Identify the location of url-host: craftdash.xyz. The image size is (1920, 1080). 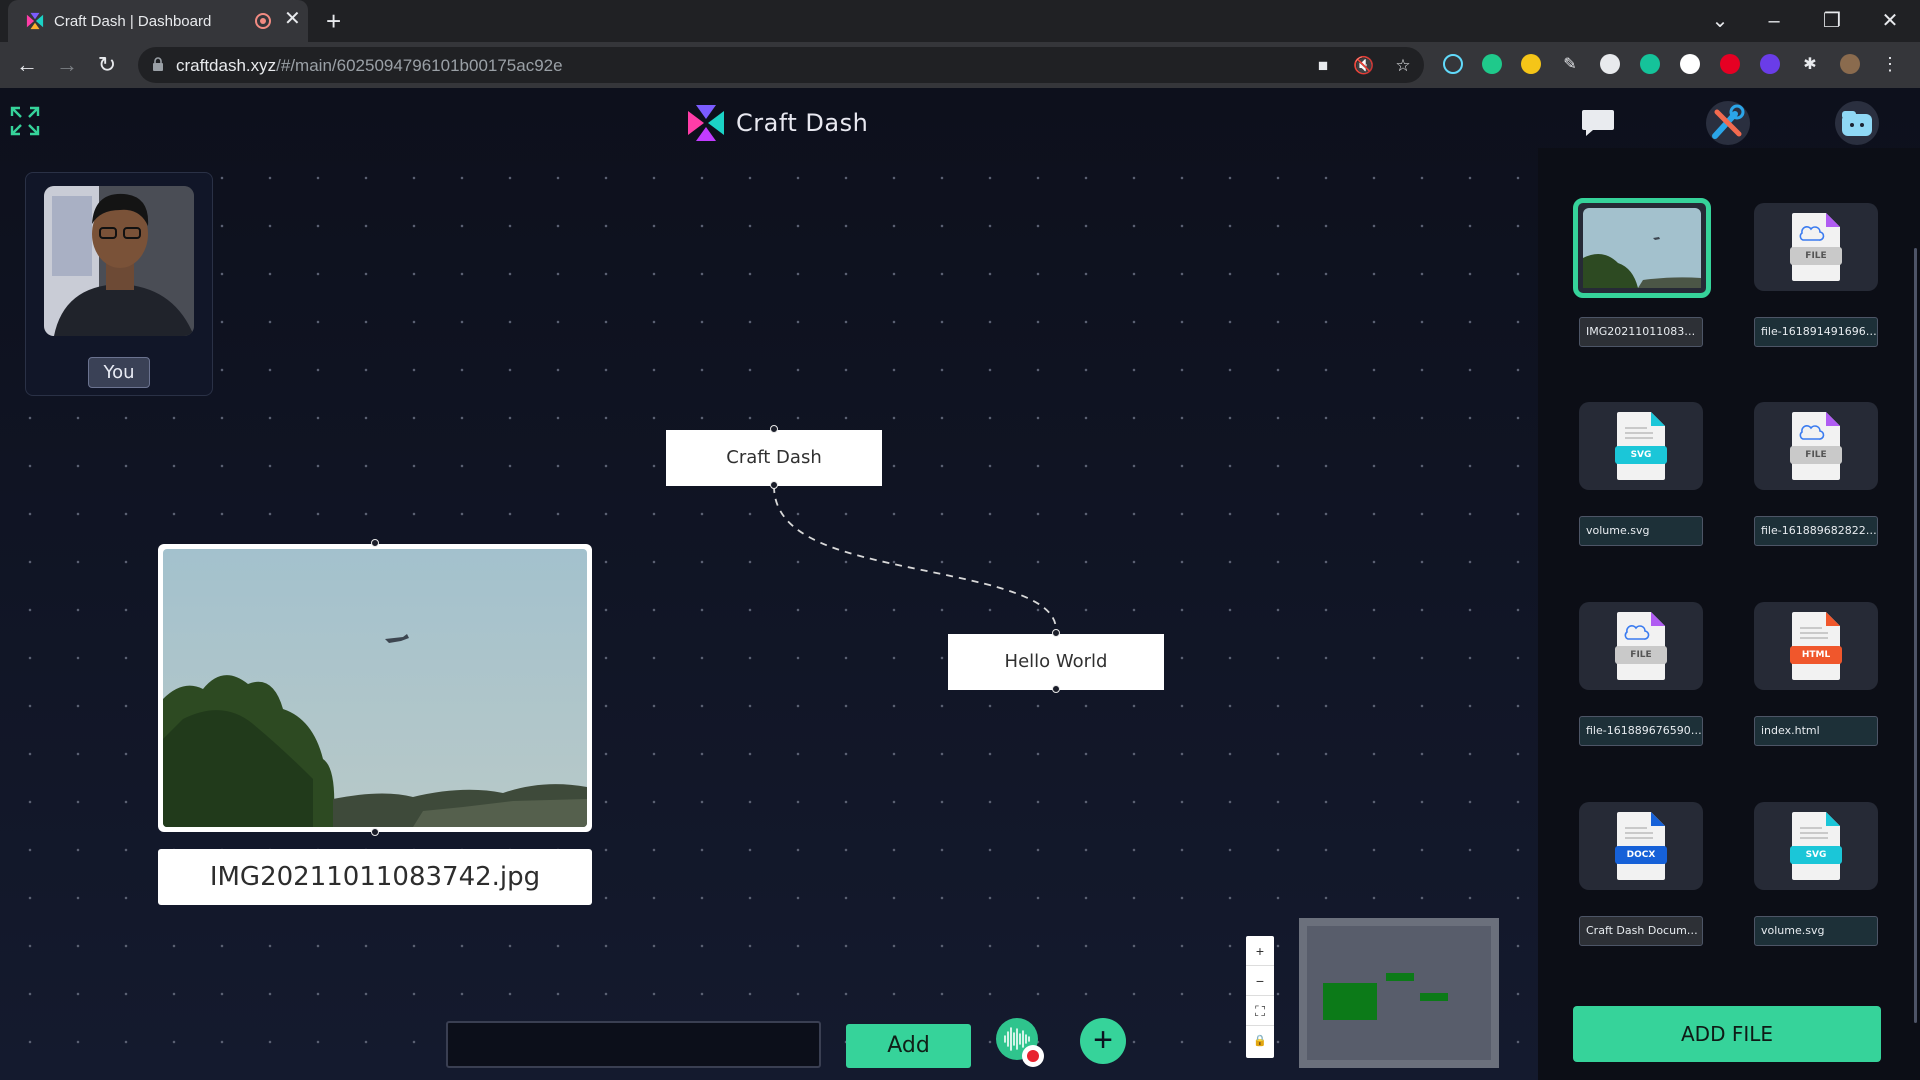
(226, 65).